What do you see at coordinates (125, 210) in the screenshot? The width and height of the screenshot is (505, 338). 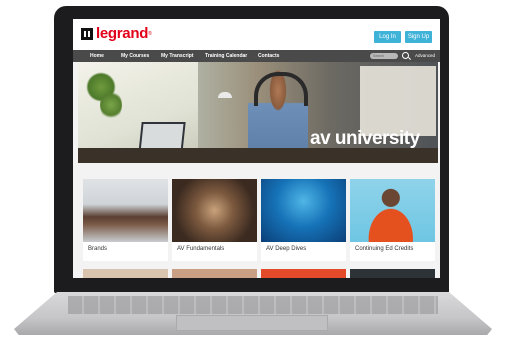 I see `conference-room-image` at bounding box center [125, 210].